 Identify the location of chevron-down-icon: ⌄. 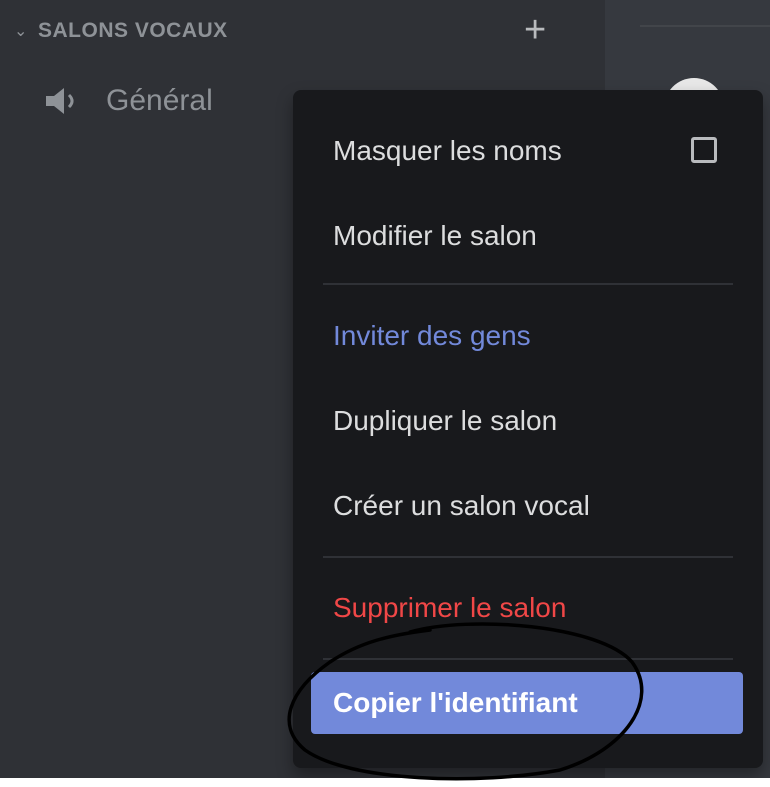
(26, 31).